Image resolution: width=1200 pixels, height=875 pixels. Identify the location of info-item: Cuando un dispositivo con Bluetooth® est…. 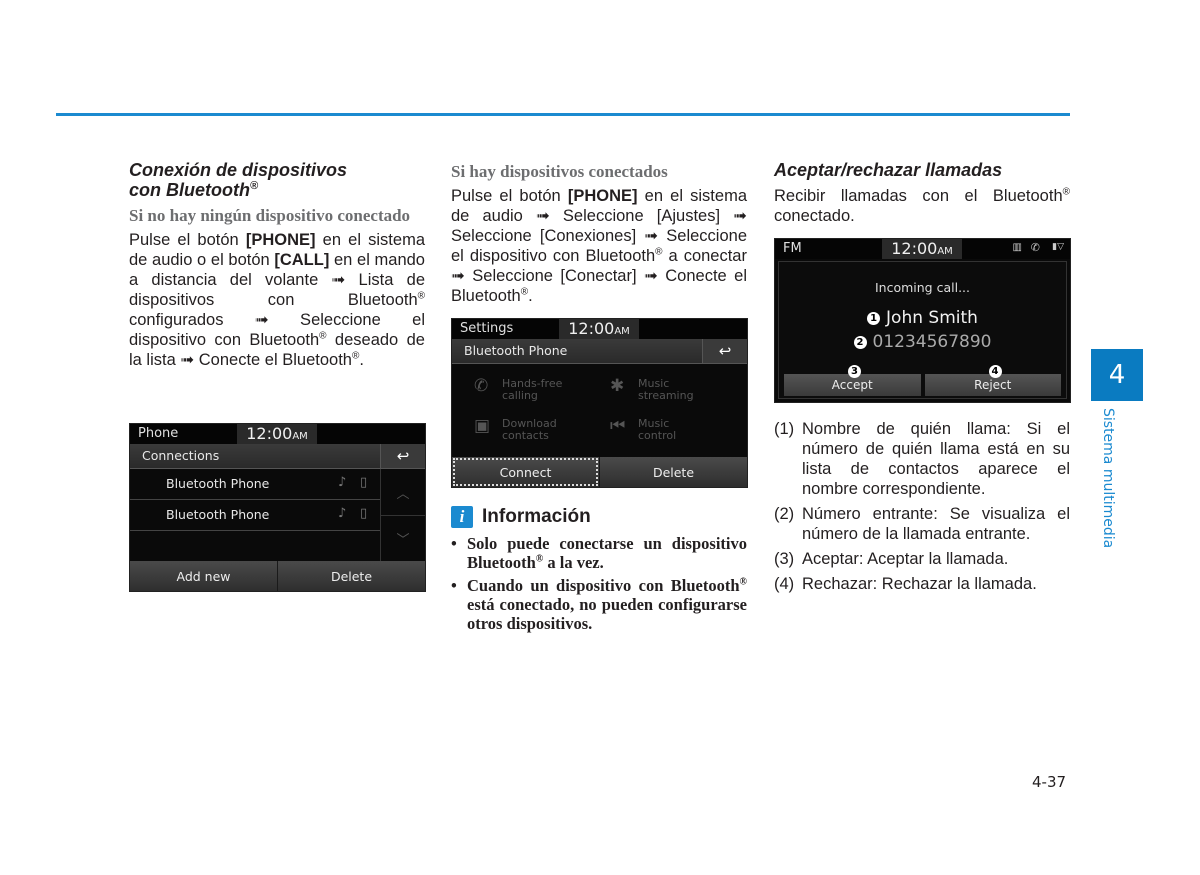
(599, 604).